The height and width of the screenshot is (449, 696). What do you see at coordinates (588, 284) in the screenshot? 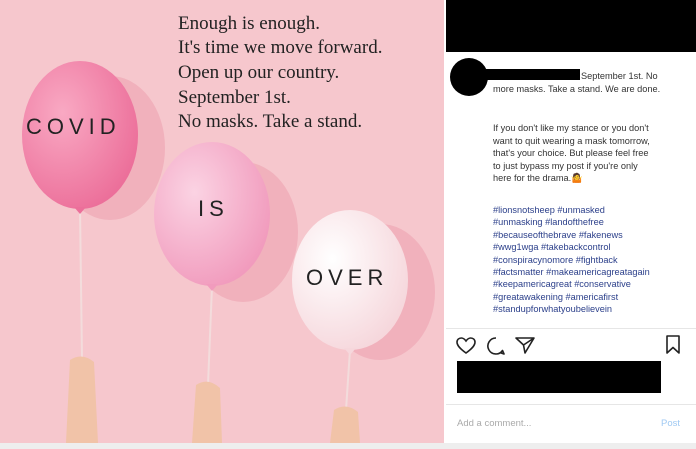
I see `hashtag-line: #keepamericagreat #conservative` at bounding box center [588, 284].